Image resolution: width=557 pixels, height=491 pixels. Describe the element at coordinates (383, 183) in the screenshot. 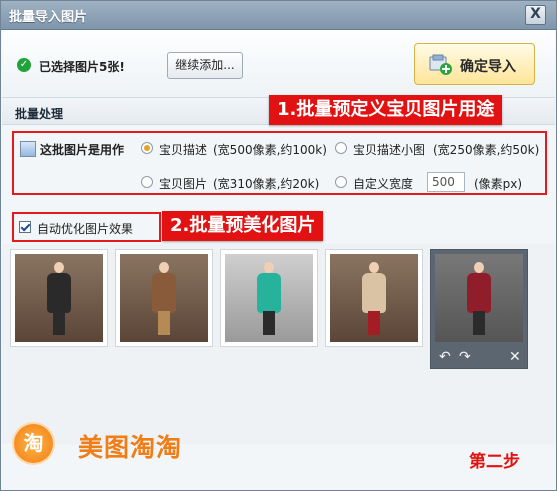

I see `radio-custom-width-label: 自定义宽度` at that location.